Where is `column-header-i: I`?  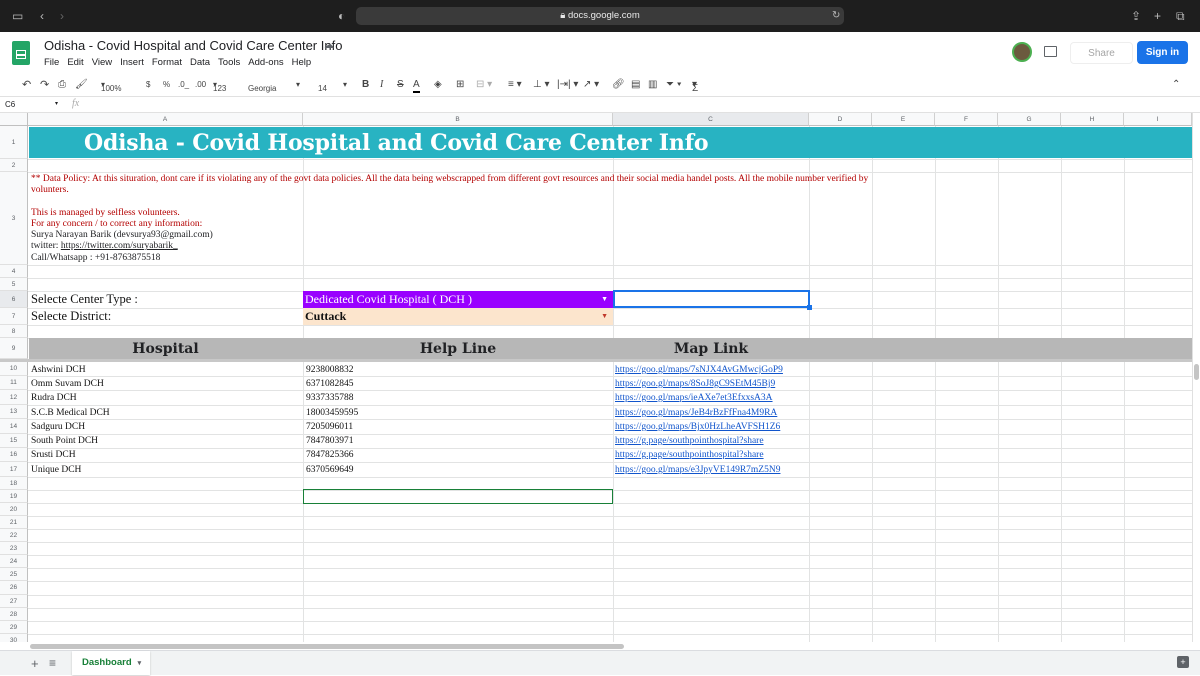 column-header-i: I is located at coordinates (1158, 119).